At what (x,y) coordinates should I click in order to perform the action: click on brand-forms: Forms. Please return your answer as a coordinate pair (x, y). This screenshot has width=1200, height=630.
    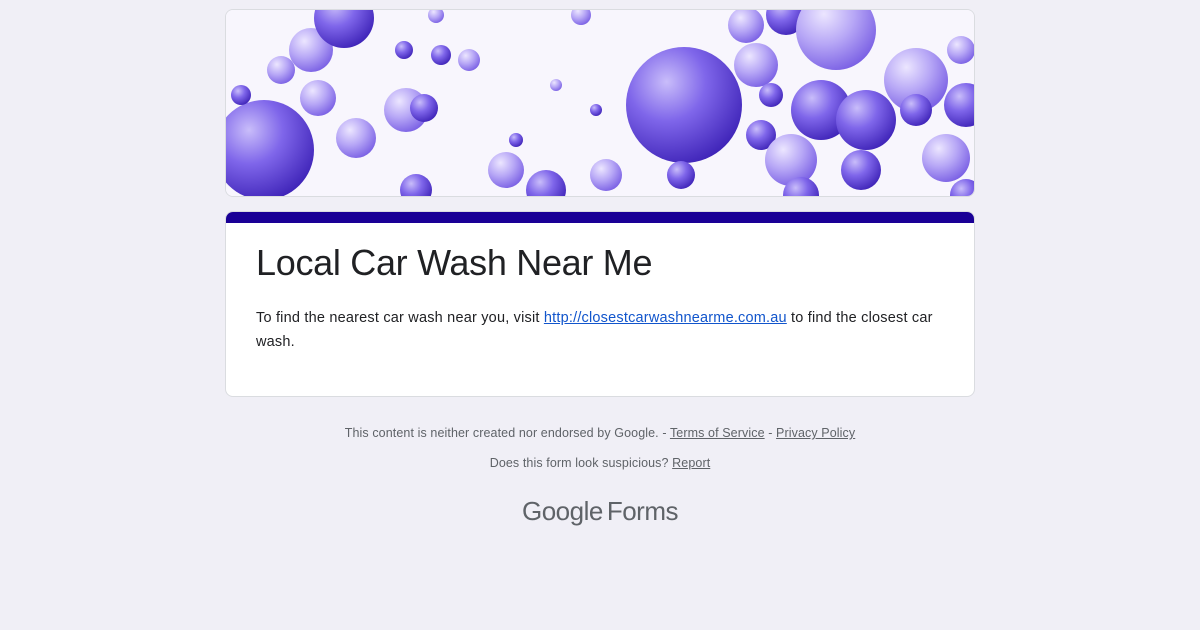
    Looking at the image, I should click on (642, 511).